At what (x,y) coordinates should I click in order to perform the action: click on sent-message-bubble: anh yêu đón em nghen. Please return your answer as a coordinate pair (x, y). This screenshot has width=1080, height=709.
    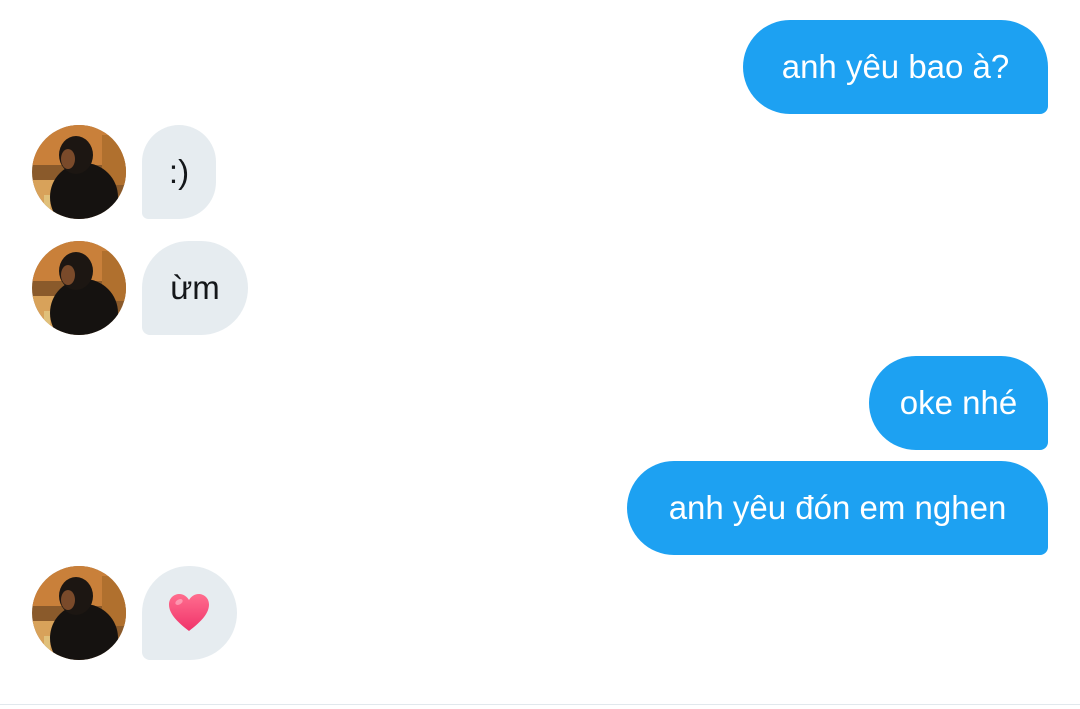
    Looking at the image, I should click on (837, 508).